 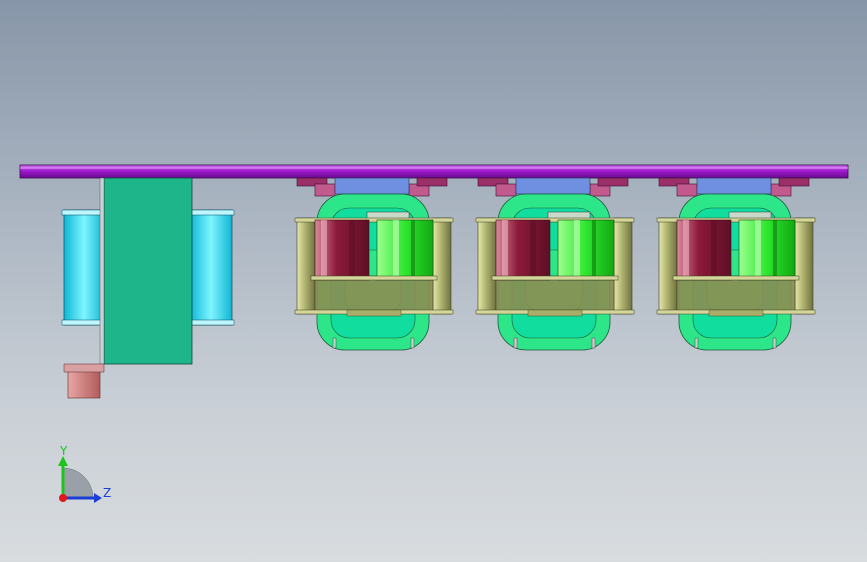 I want to click on orientation-triad: Y Z, so click(x=84, y=473).